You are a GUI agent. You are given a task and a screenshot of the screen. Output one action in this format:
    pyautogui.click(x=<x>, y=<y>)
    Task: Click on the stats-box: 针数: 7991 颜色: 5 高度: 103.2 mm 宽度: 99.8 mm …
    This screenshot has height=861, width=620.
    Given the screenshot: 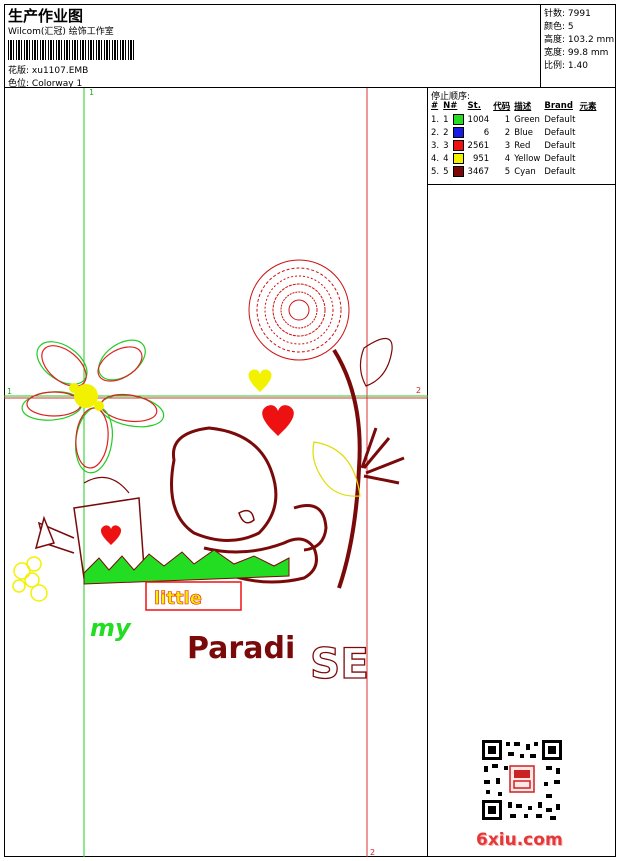 What is the action you would take?
    pyautogui.click(x=578, y=46)
    